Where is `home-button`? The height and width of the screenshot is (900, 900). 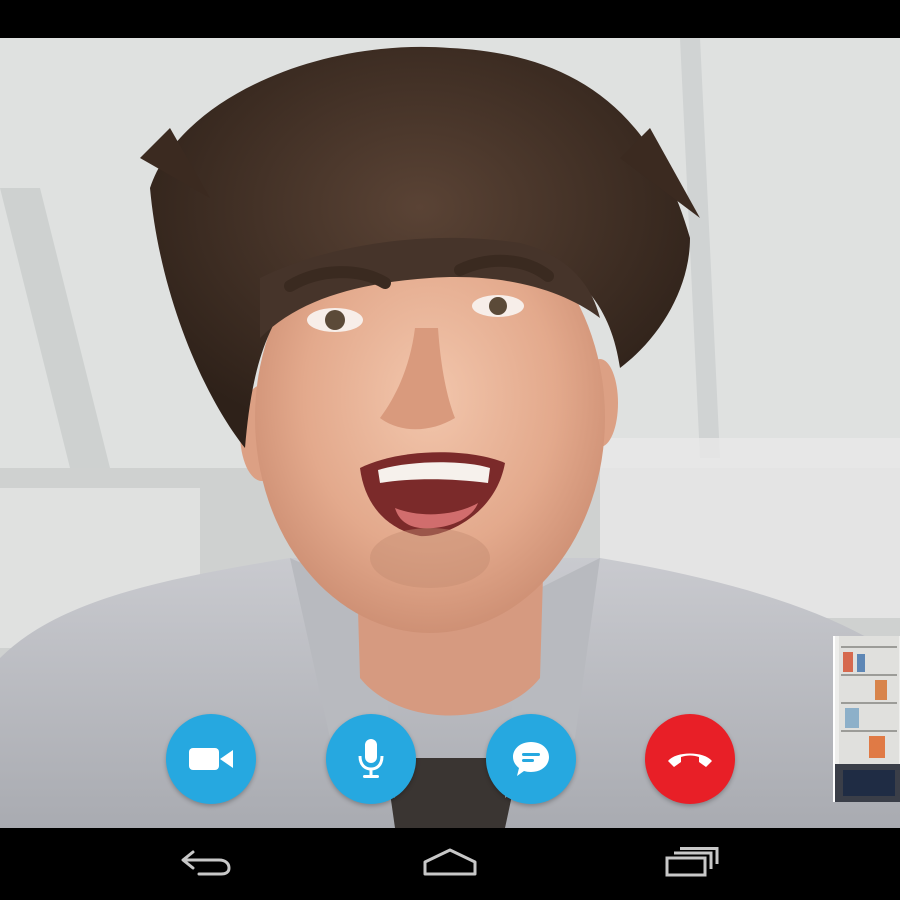 home-button is located at coordinates (450, 864).